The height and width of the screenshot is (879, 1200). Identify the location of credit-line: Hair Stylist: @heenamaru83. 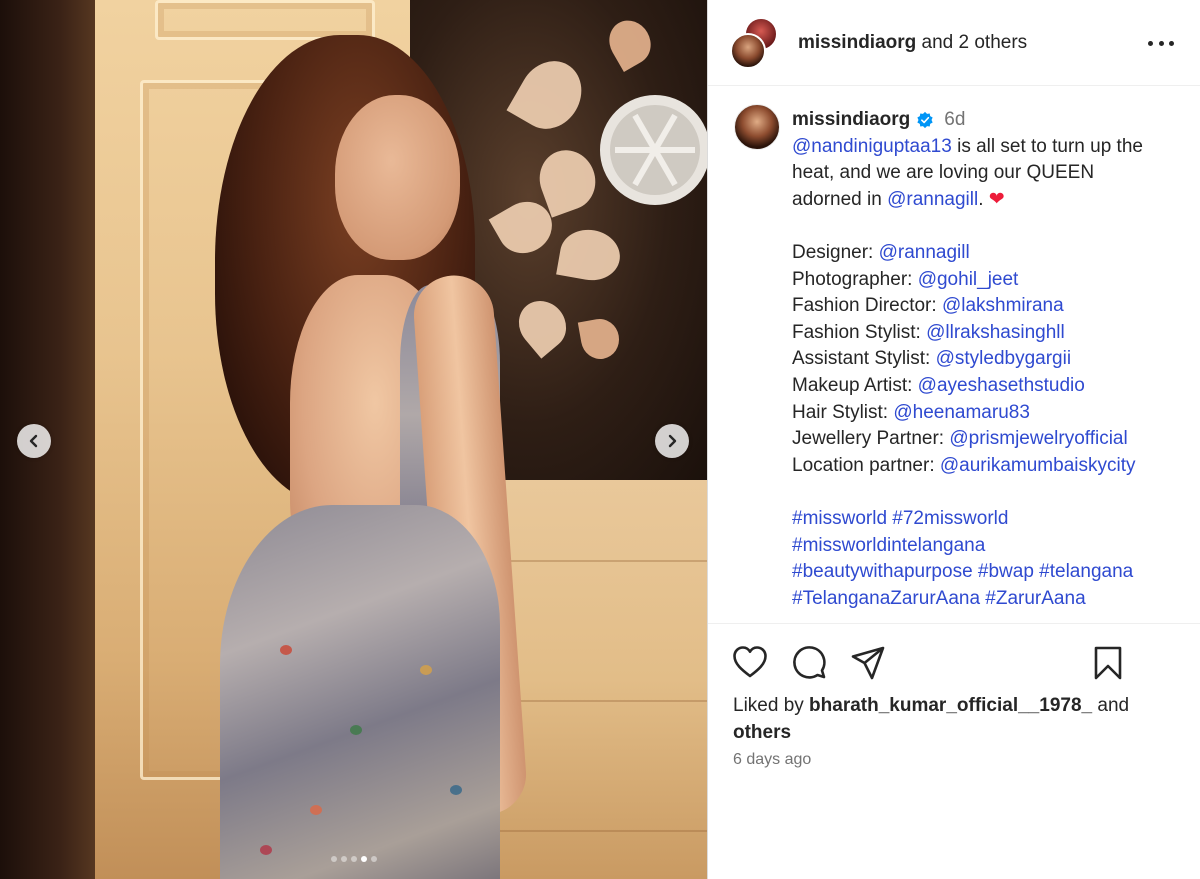
(992, 413).